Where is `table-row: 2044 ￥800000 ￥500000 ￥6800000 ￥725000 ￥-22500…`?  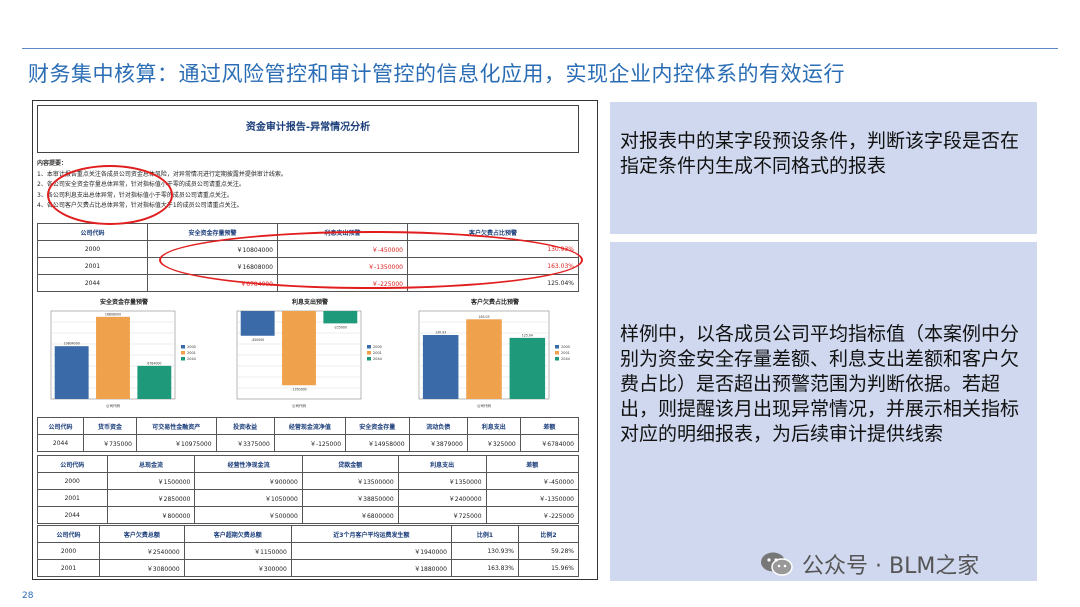
table-row: 2044 ￥800000 ￥500000 ￥6800000 ￥725000 ￥-22500… is located at coordinates (308, 515).